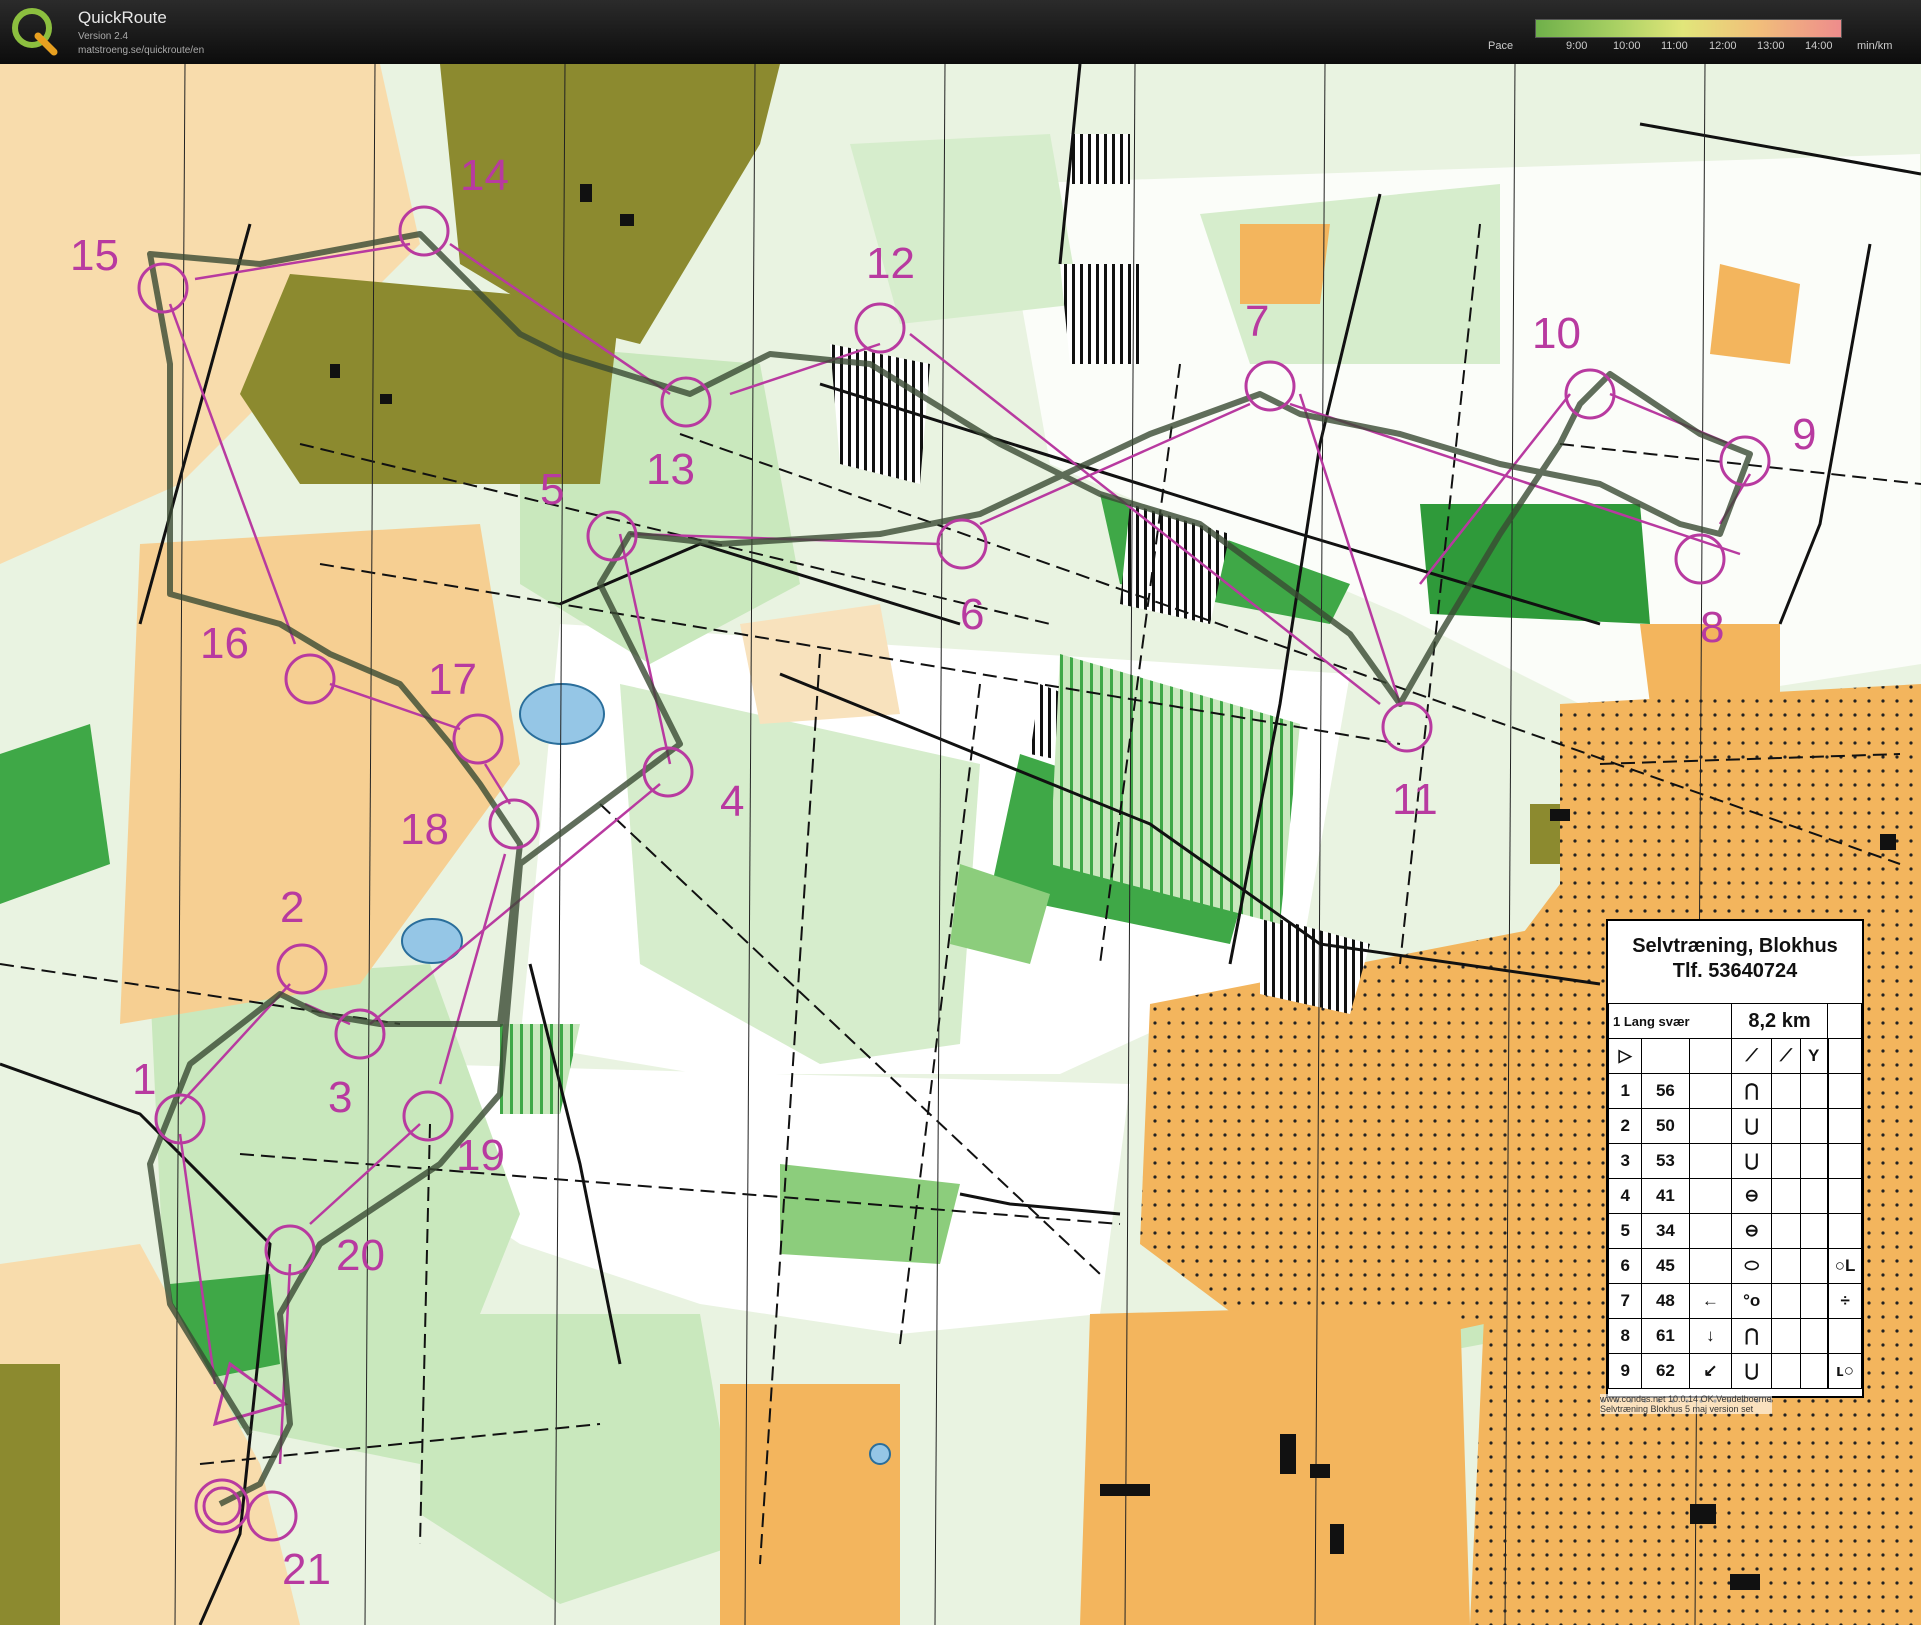  Describe the element at coordinates (103, 36) in the screenshot. I see `app-version: Version 2.4` at that location.